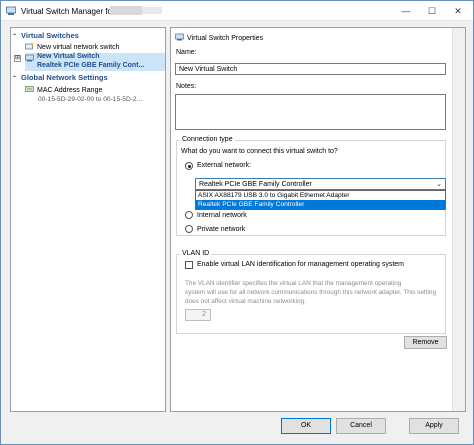 This screenshot has height=445, width=474. What do you see at coordinates (72, 46) in the screenshot?
I see `tree-item-new-network-switch: New virtual network switch` at bounding box center [72, 46].